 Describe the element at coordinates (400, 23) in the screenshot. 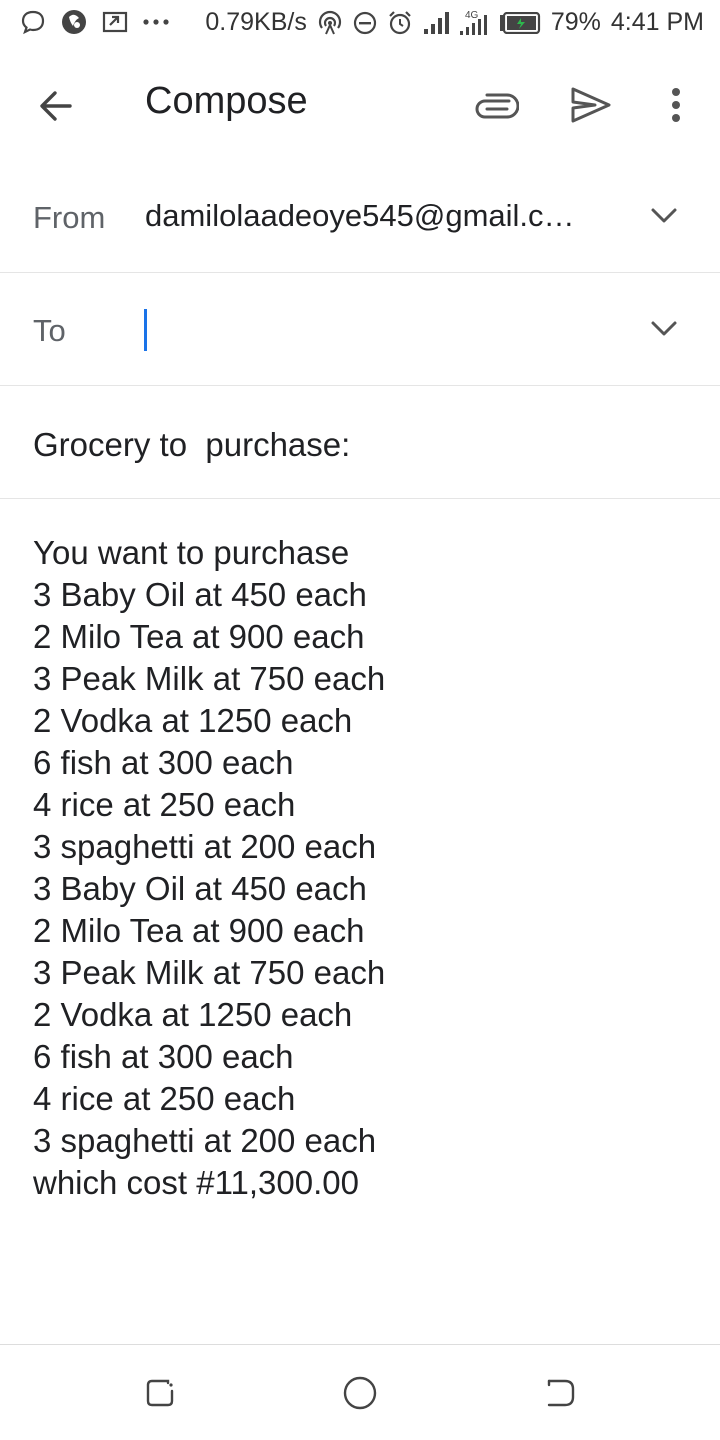

I see `alarm-icon` at that location.